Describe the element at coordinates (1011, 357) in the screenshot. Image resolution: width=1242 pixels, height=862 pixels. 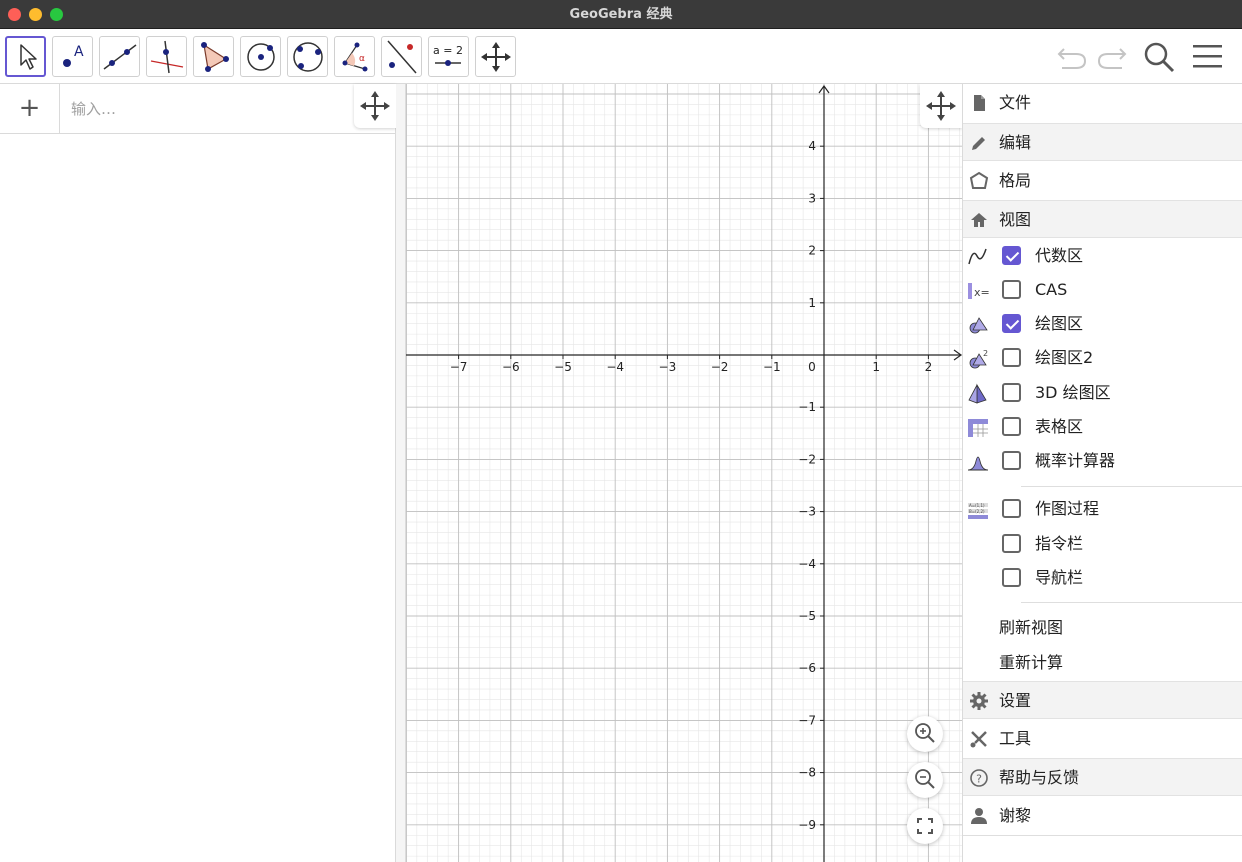
I see `view-graphics2-checkbox` at that location.